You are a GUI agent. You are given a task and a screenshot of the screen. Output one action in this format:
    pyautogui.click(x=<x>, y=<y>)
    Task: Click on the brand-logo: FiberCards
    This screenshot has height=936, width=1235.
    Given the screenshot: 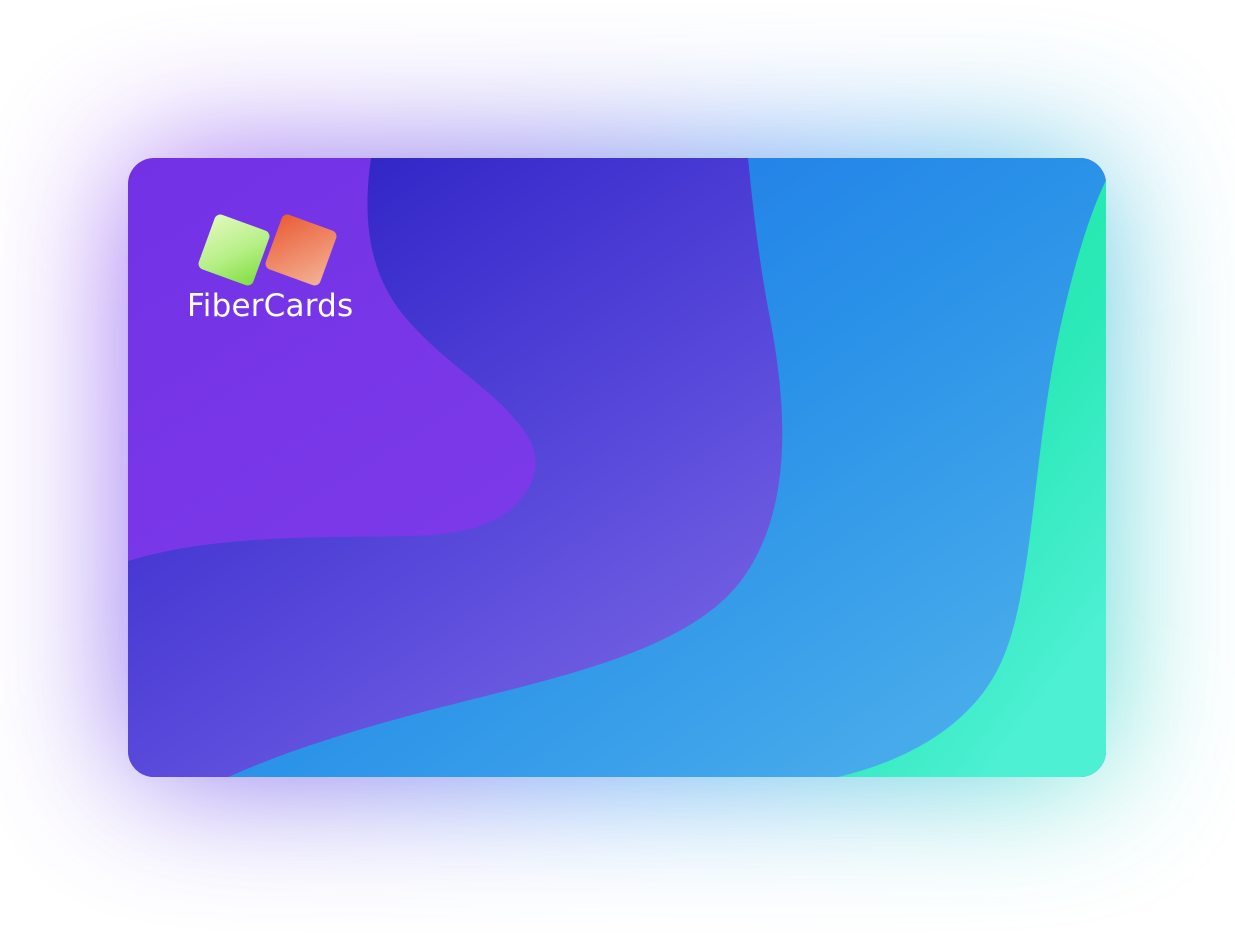 What is the action you would take?
    pyautogui.click(x=271, y=270)
    